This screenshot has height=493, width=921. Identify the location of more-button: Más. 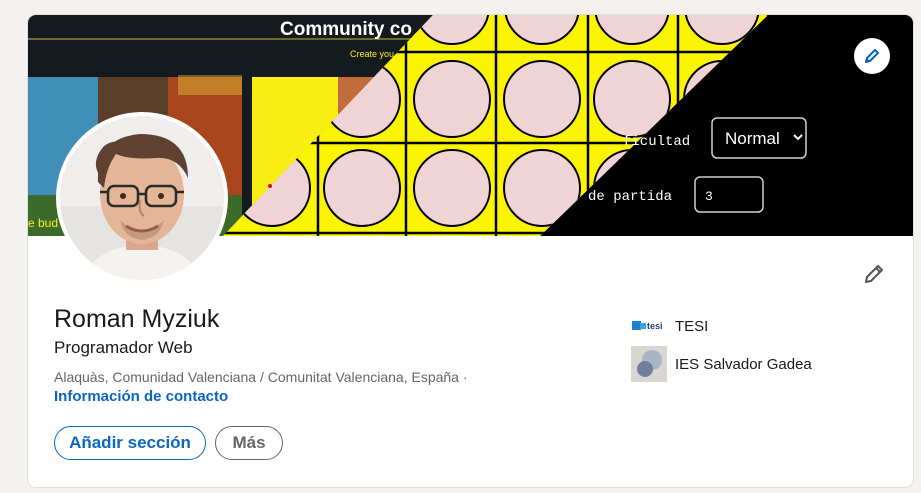
(249, 443).